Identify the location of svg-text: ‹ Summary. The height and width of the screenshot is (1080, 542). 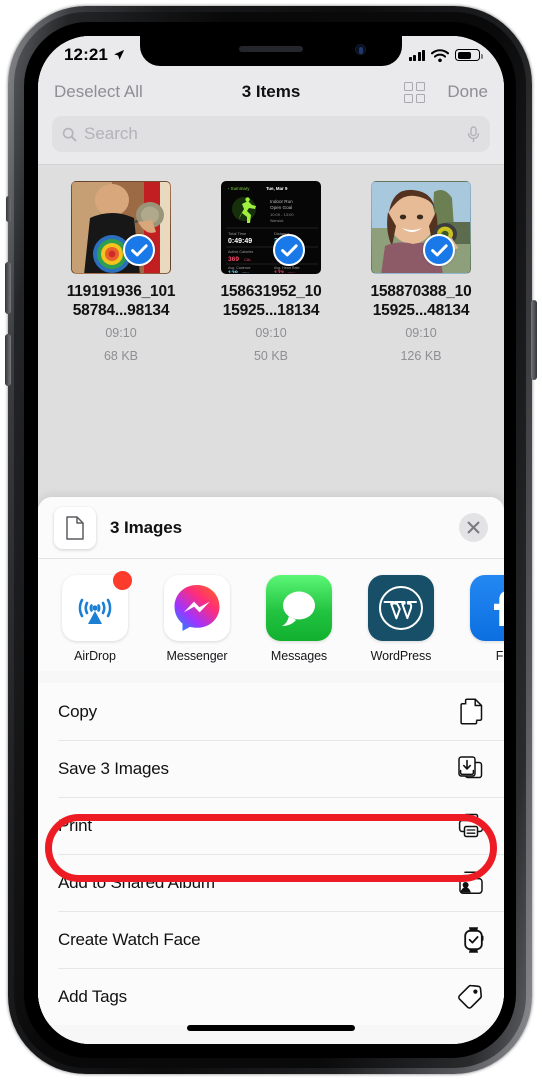
(239, 188).